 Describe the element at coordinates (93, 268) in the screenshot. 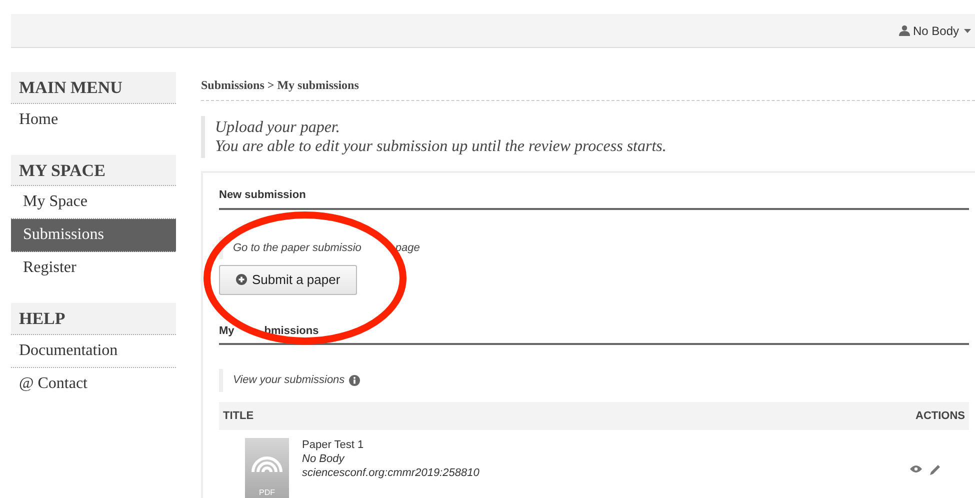

I see `menu-item: Register` at that location.